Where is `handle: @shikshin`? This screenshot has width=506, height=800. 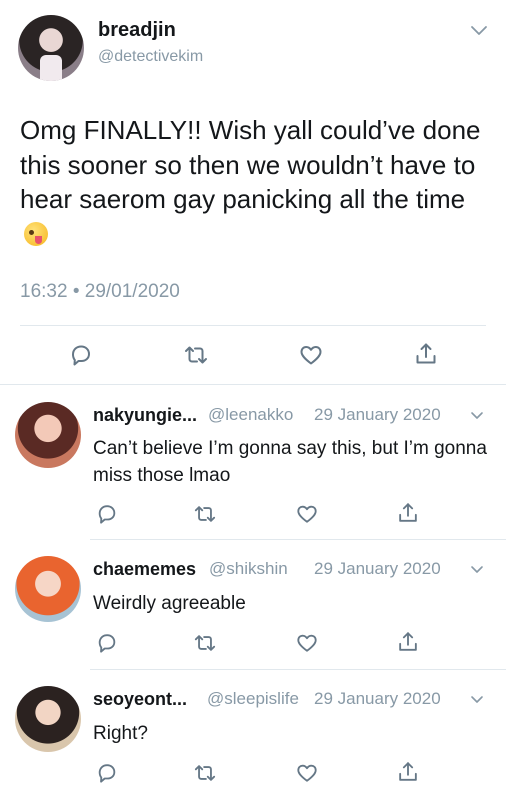 handle: @shikshin is located at coordinates (248, 569).